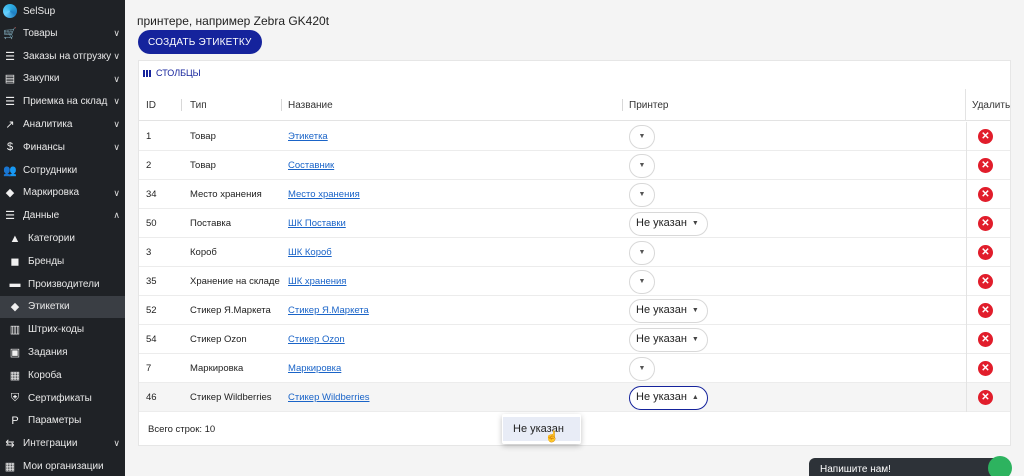  I want to click on sidebar-item-label: Штрих-коды, so click(56, 330).